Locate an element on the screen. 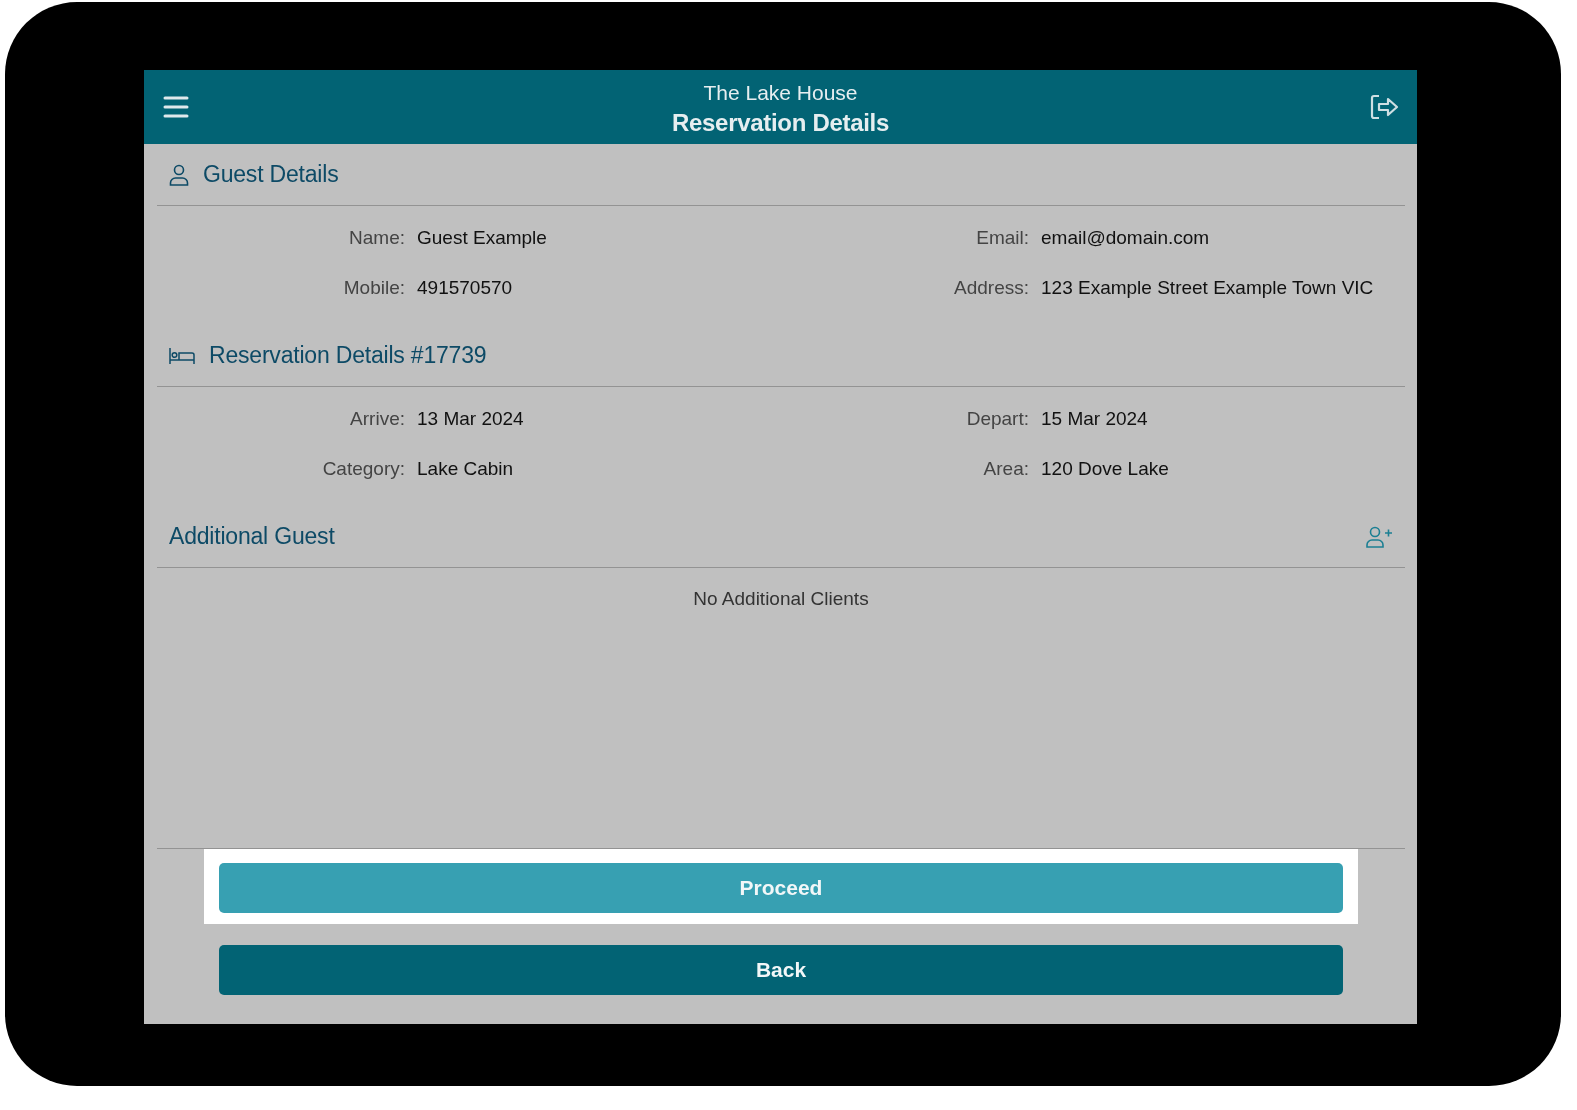 The width and height of the screenshot is (1577, 1110). field-label: Arrive: is located at coordinates (377, 419).